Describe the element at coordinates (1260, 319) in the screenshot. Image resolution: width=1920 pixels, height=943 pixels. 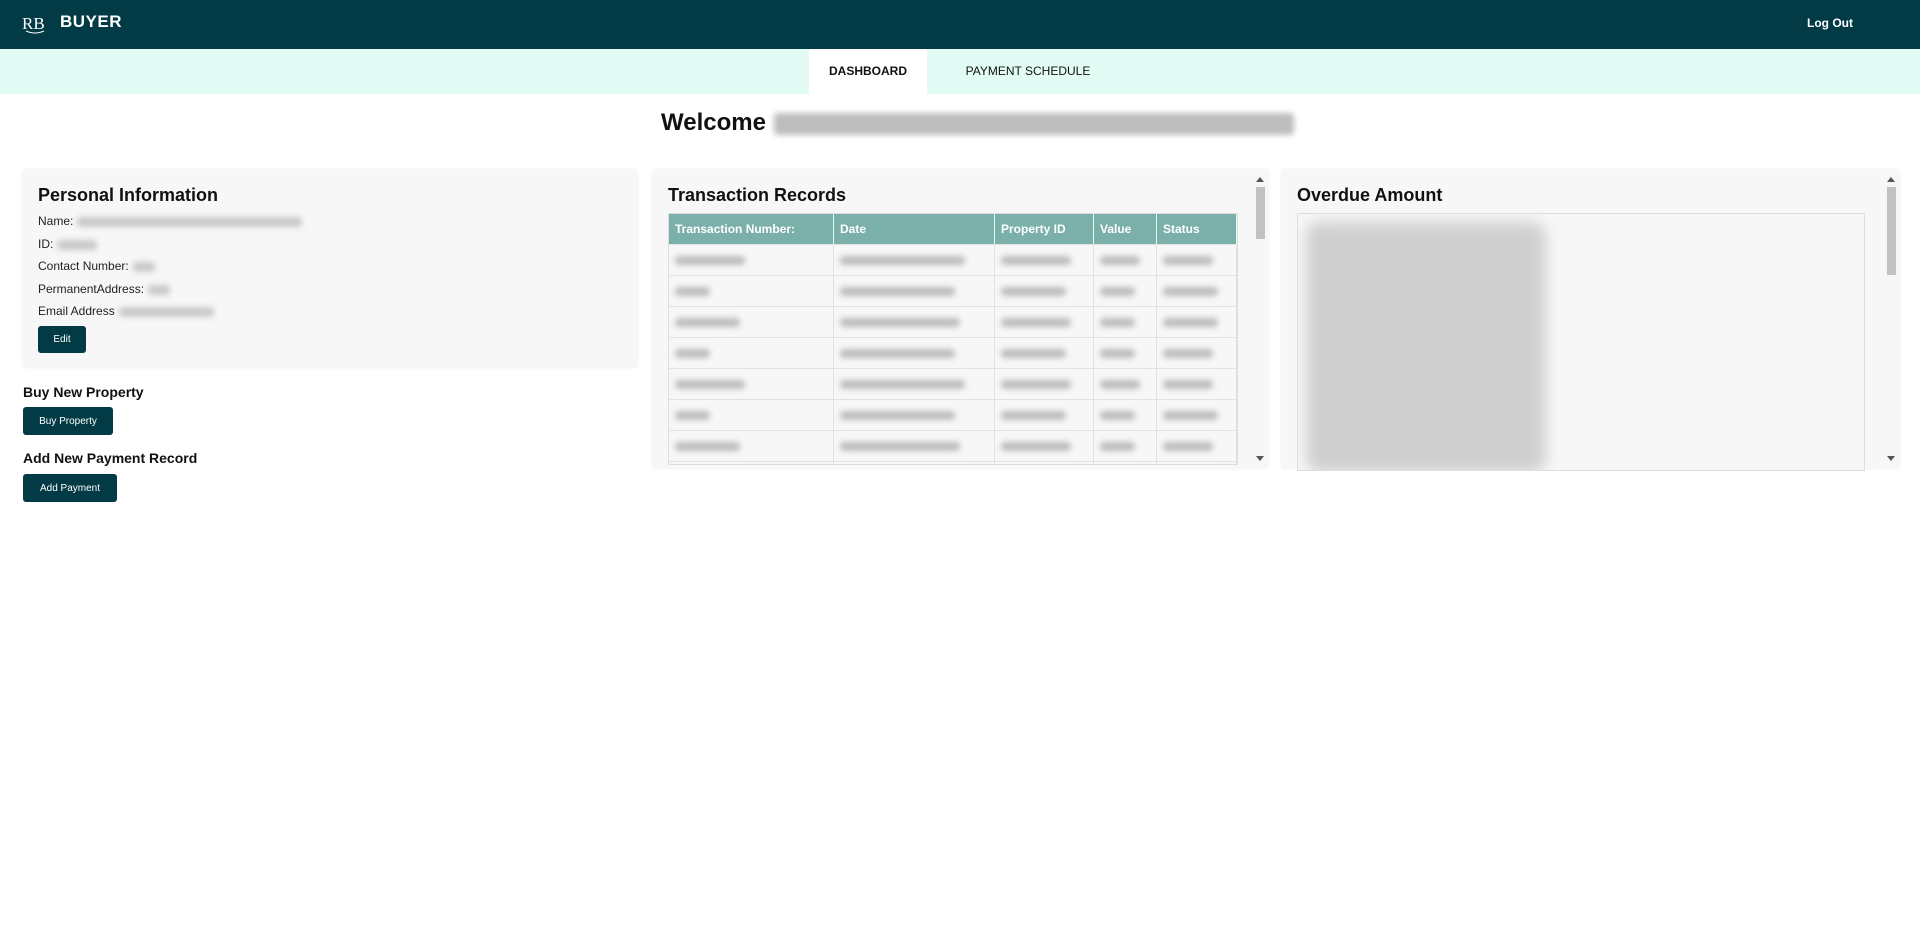
I see `transactions-scrollbar` at that location.